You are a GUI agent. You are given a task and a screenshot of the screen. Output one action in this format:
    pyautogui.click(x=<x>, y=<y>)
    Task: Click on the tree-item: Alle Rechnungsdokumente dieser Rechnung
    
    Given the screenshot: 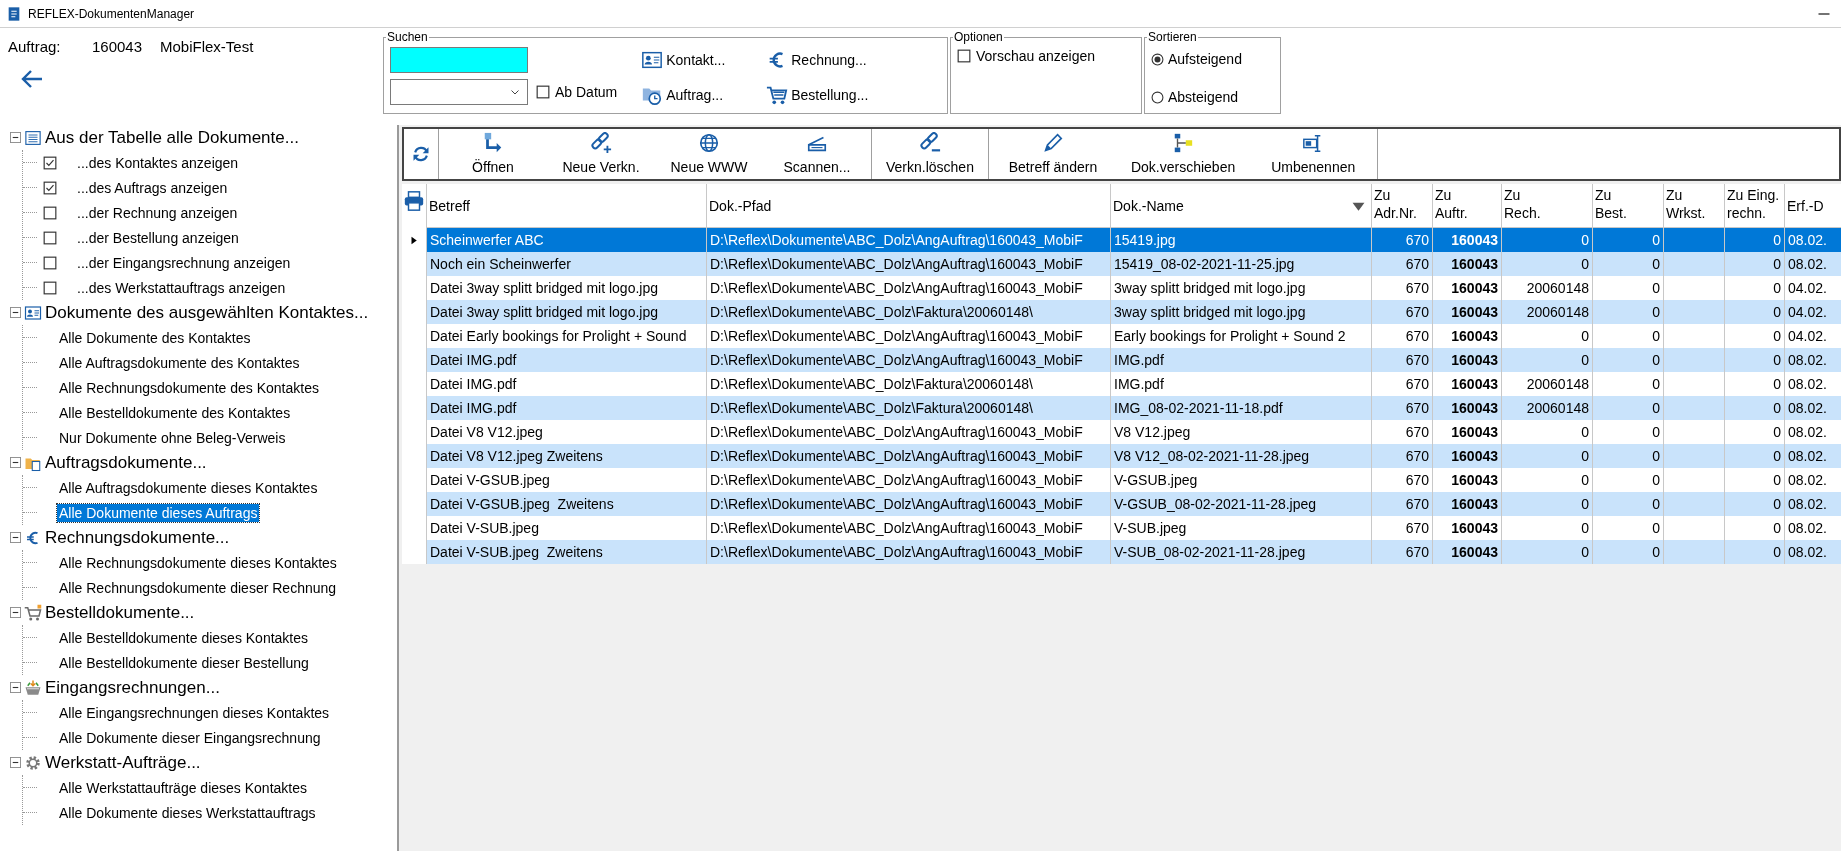 What is the action you would take?
    pyautogui.click(x=198, y=587)
    